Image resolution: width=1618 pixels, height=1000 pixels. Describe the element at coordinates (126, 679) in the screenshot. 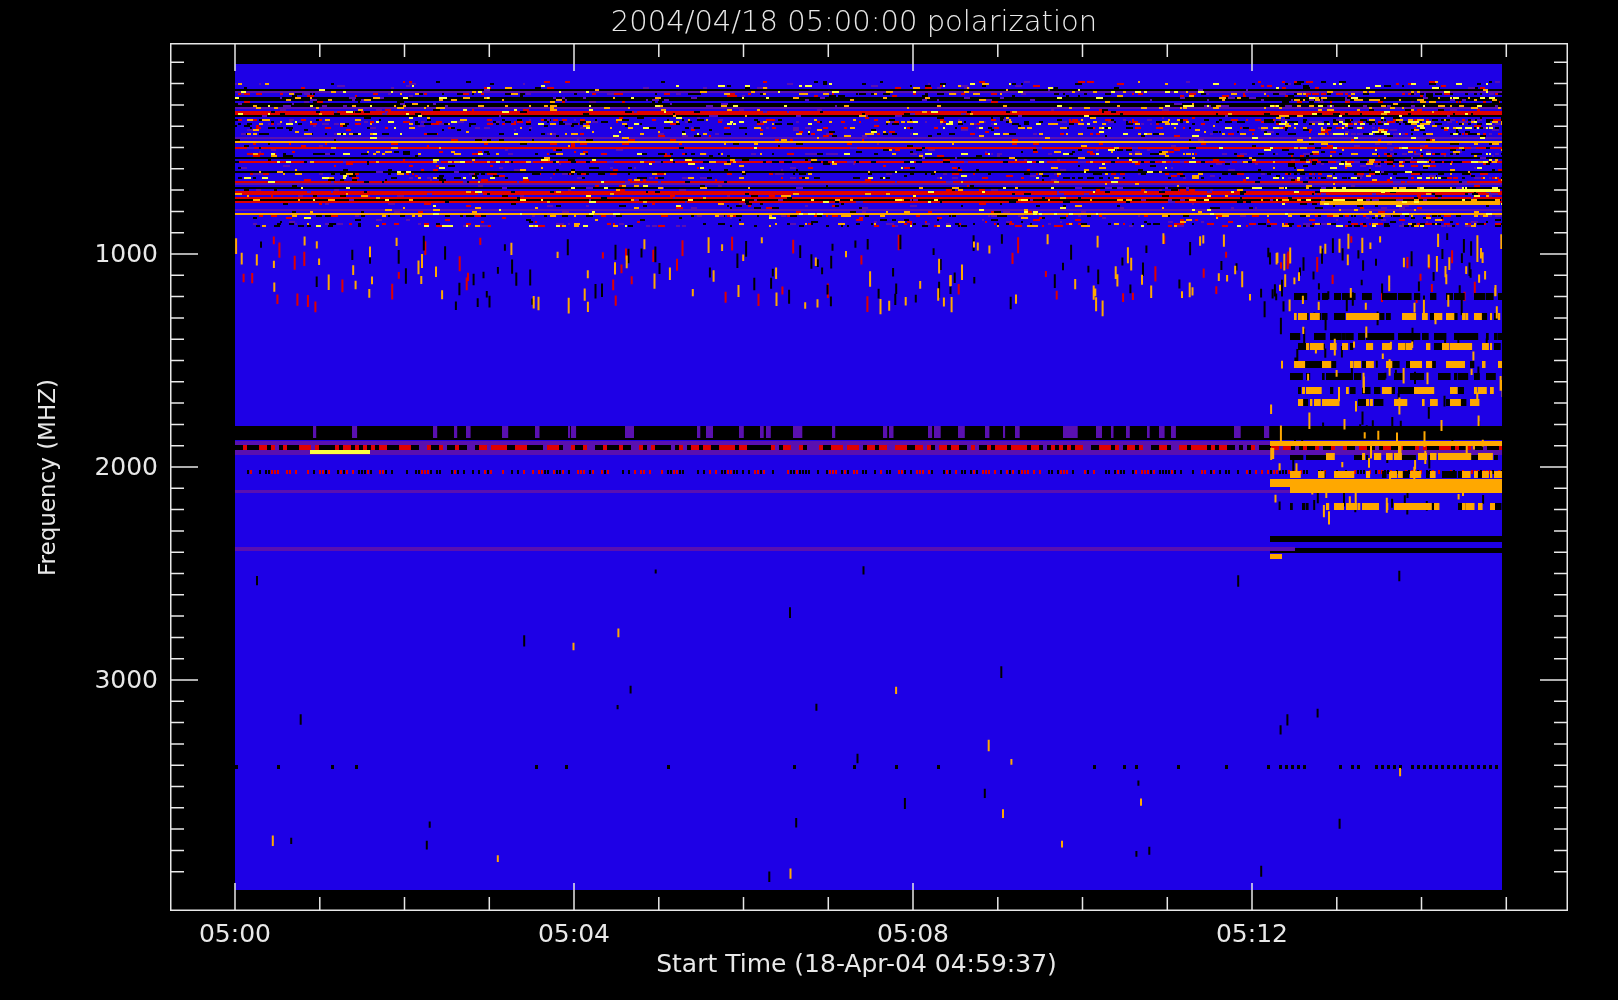

I see `tick-label: 3000` at that location.